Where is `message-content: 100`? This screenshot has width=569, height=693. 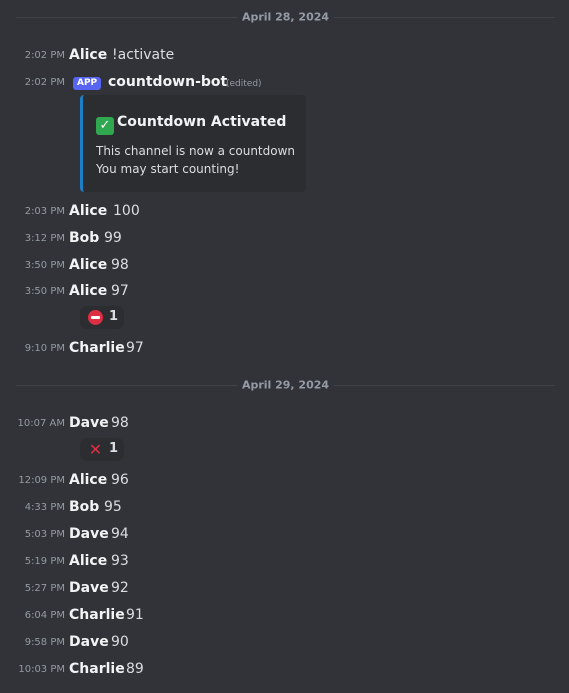 message-content: 100 is located at coordinates (126, 211).